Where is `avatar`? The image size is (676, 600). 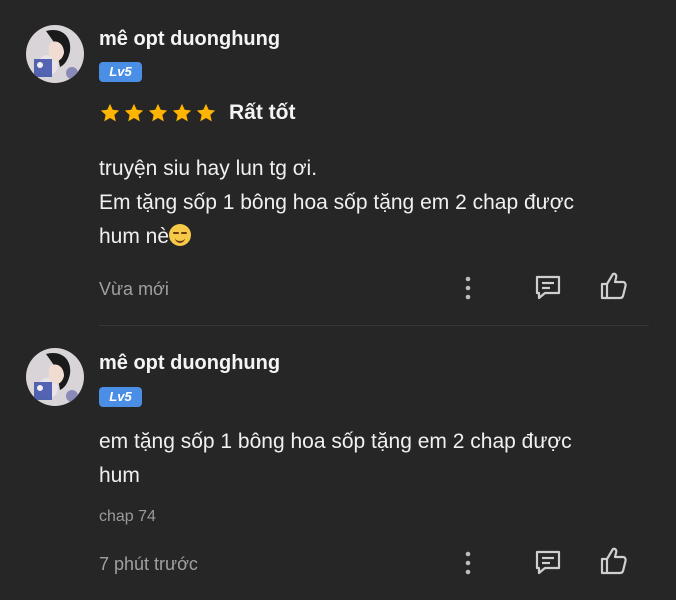
avatar is located at coordinates (55, 377).